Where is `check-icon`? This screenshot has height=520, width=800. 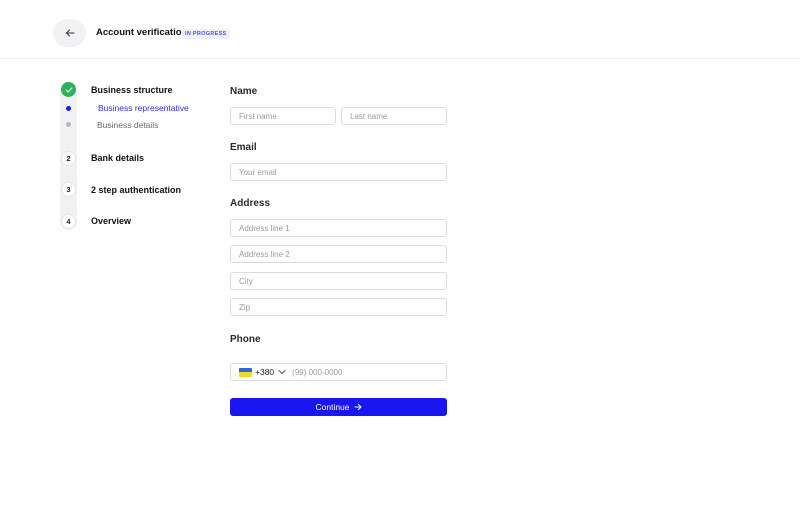 check-icon is located at coordinates (68, 89).